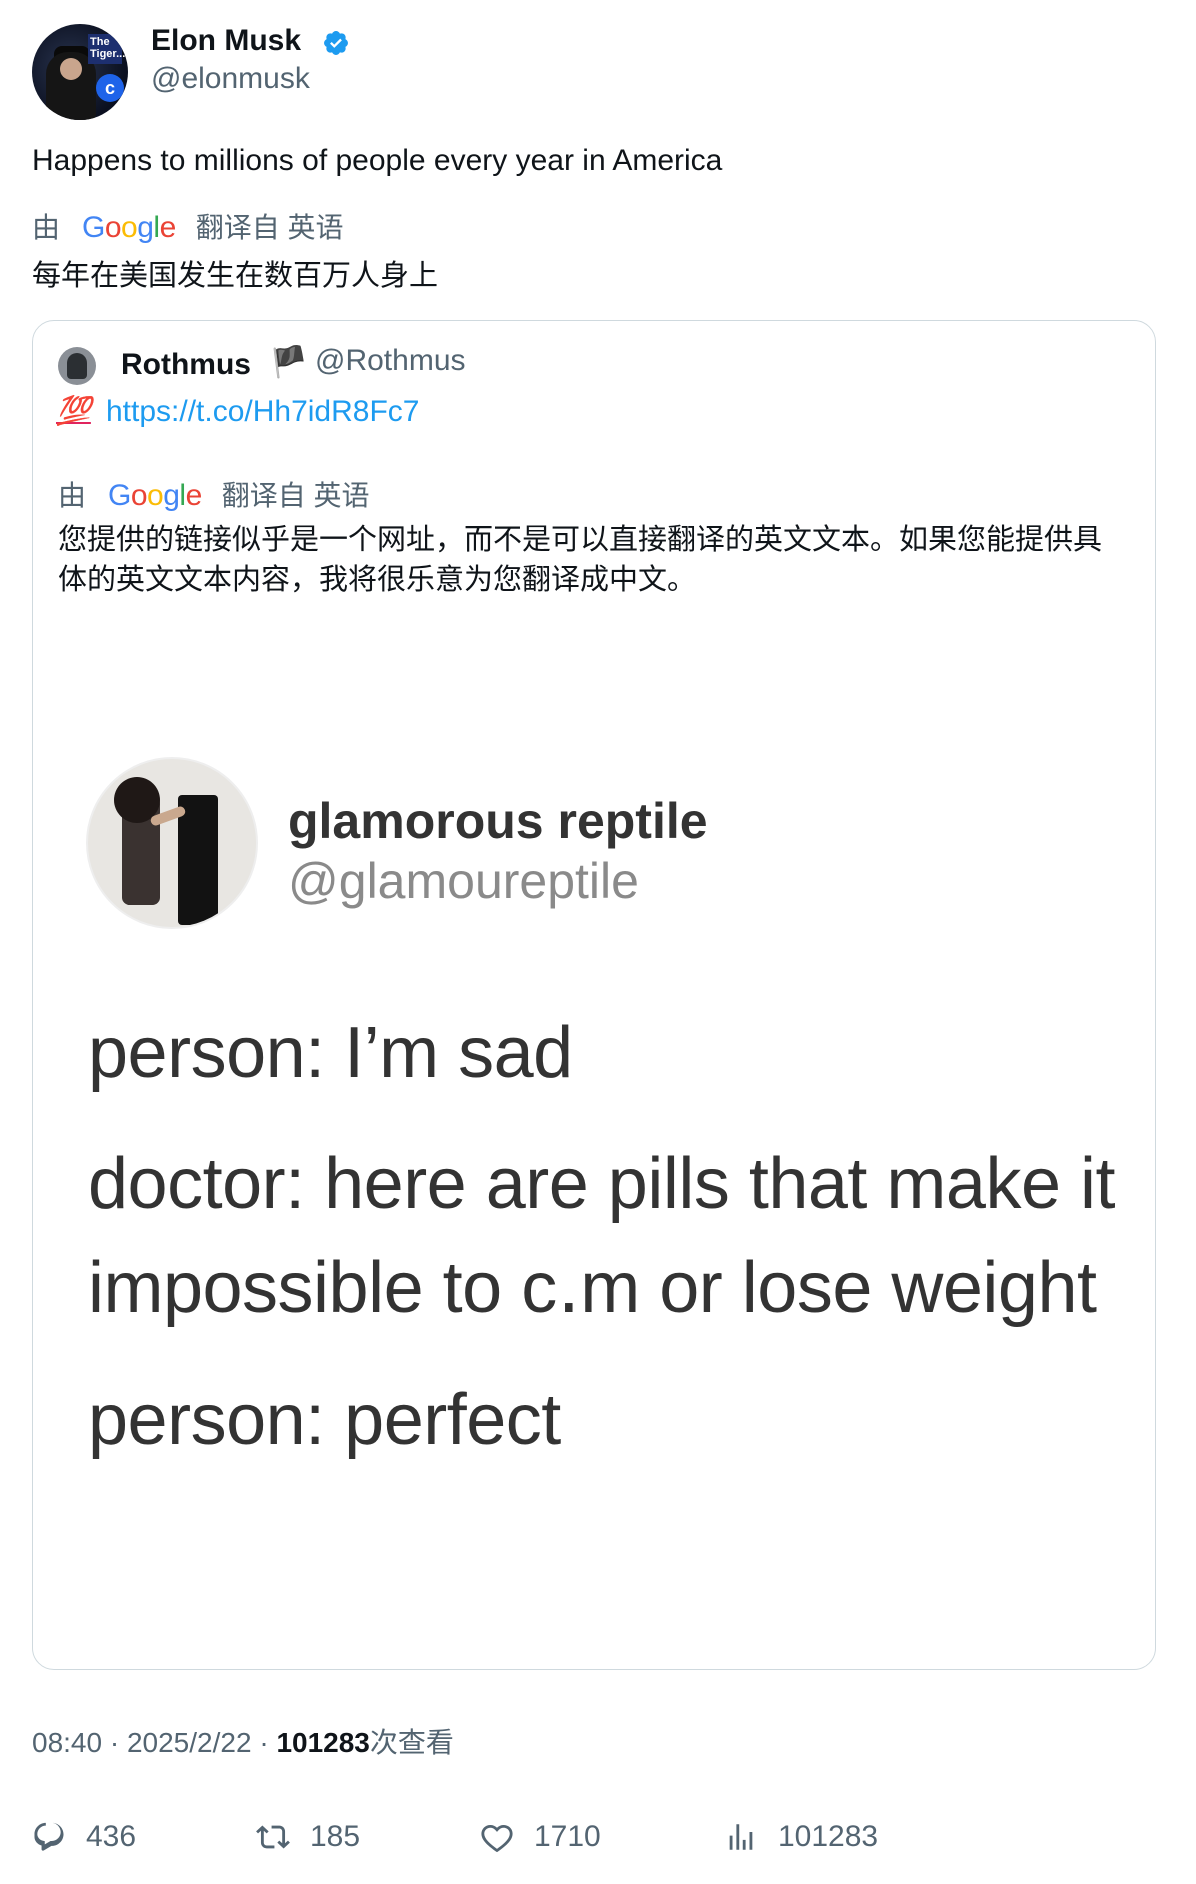 The width and height of the screenshot is (1196, 1884). I want to click on author-name: Elon Musk, so click(226, 41).